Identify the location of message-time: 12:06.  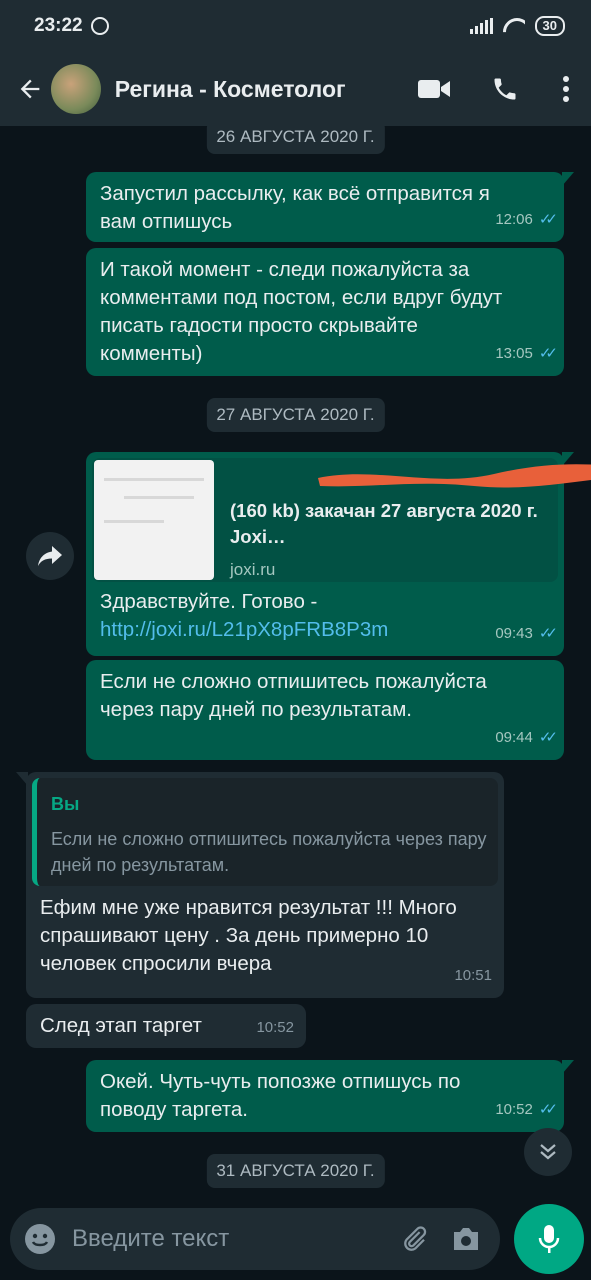
(514, 219).